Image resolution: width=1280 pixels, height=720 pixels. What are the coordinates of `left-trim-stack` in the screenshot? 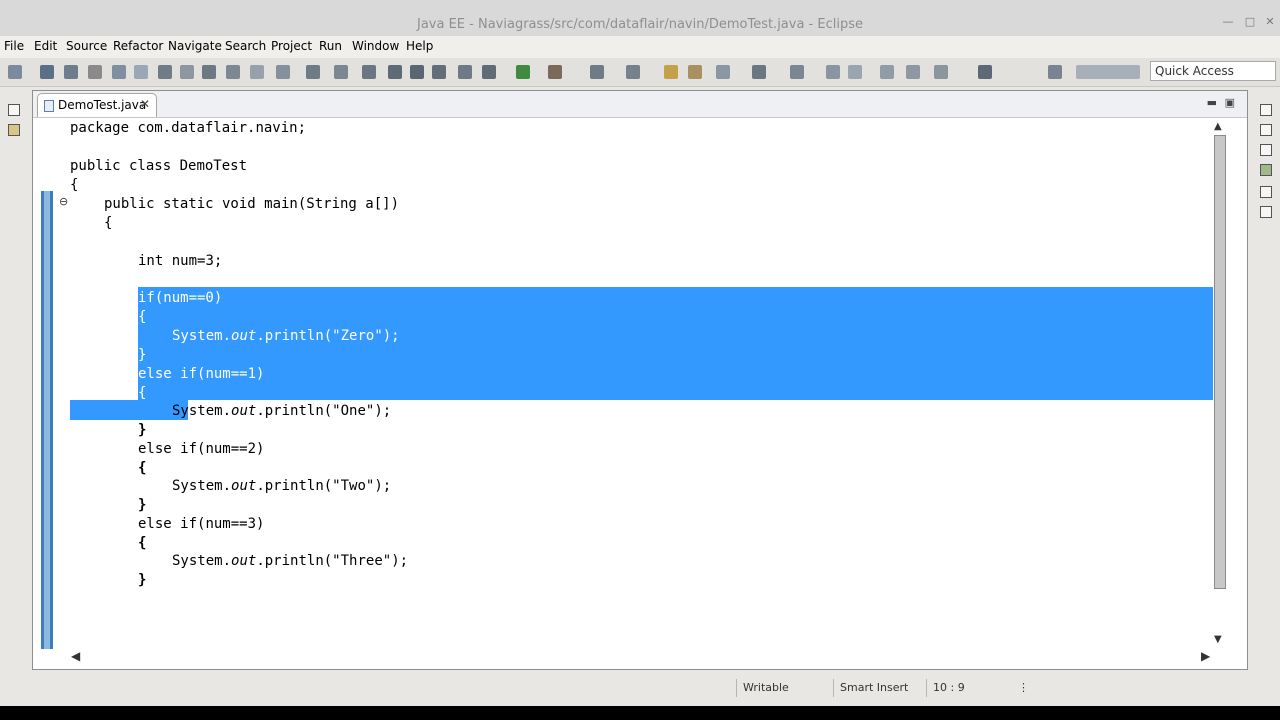 It's located at (15, 383).